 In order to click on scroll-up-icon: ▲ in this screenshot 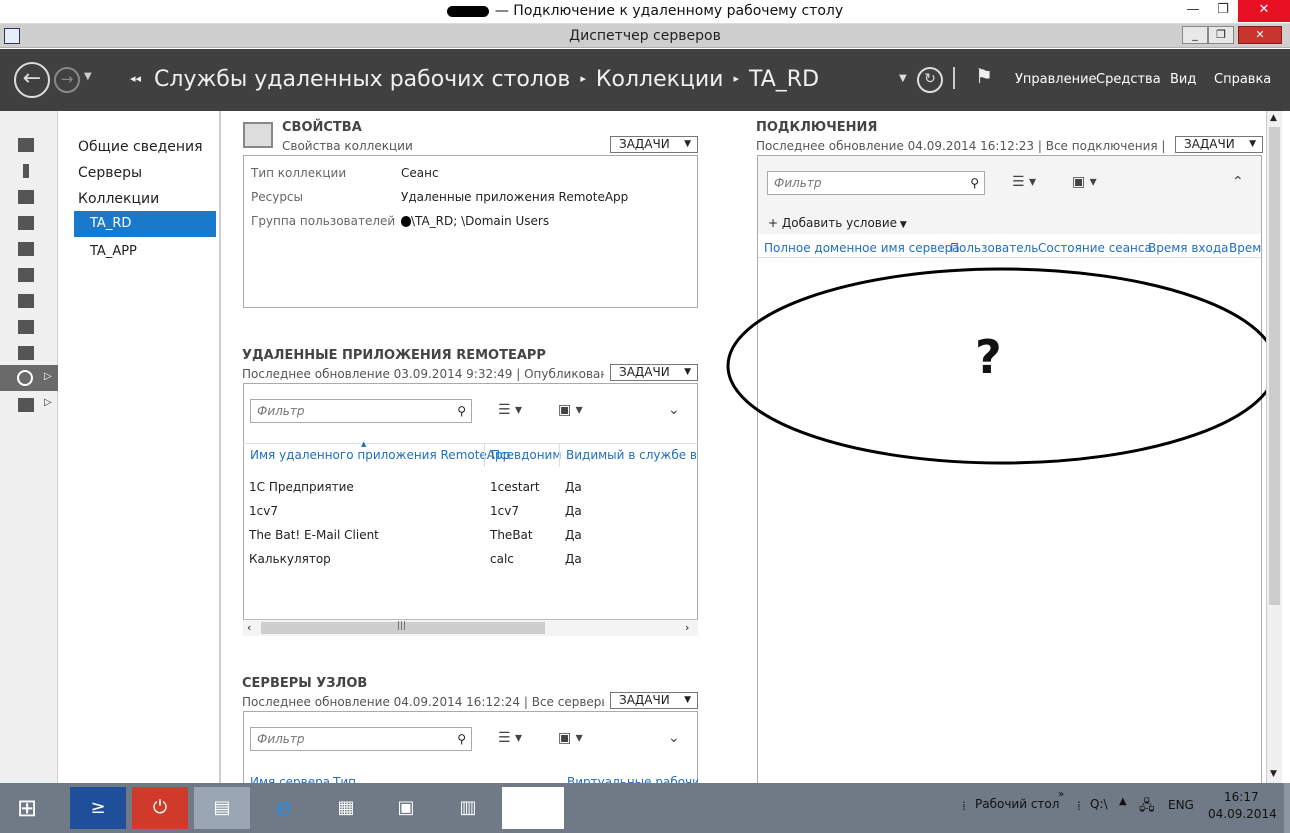, I will do `click(1273, 118)`.